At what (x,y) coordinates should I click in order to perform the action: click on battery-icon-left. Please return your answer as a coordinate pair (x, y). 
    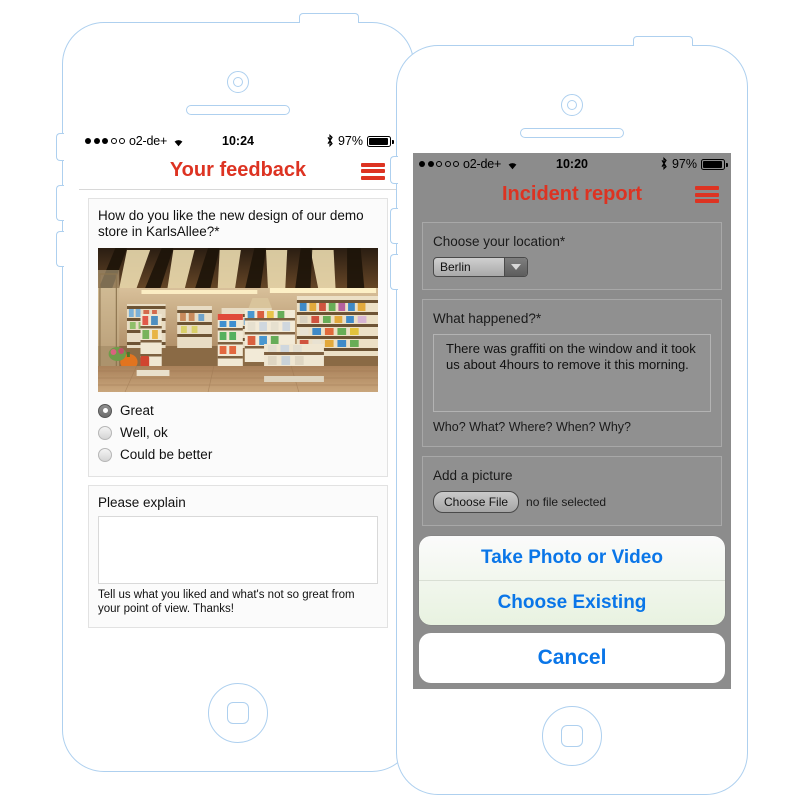
    Looking at the image, I should click on (380, 141).